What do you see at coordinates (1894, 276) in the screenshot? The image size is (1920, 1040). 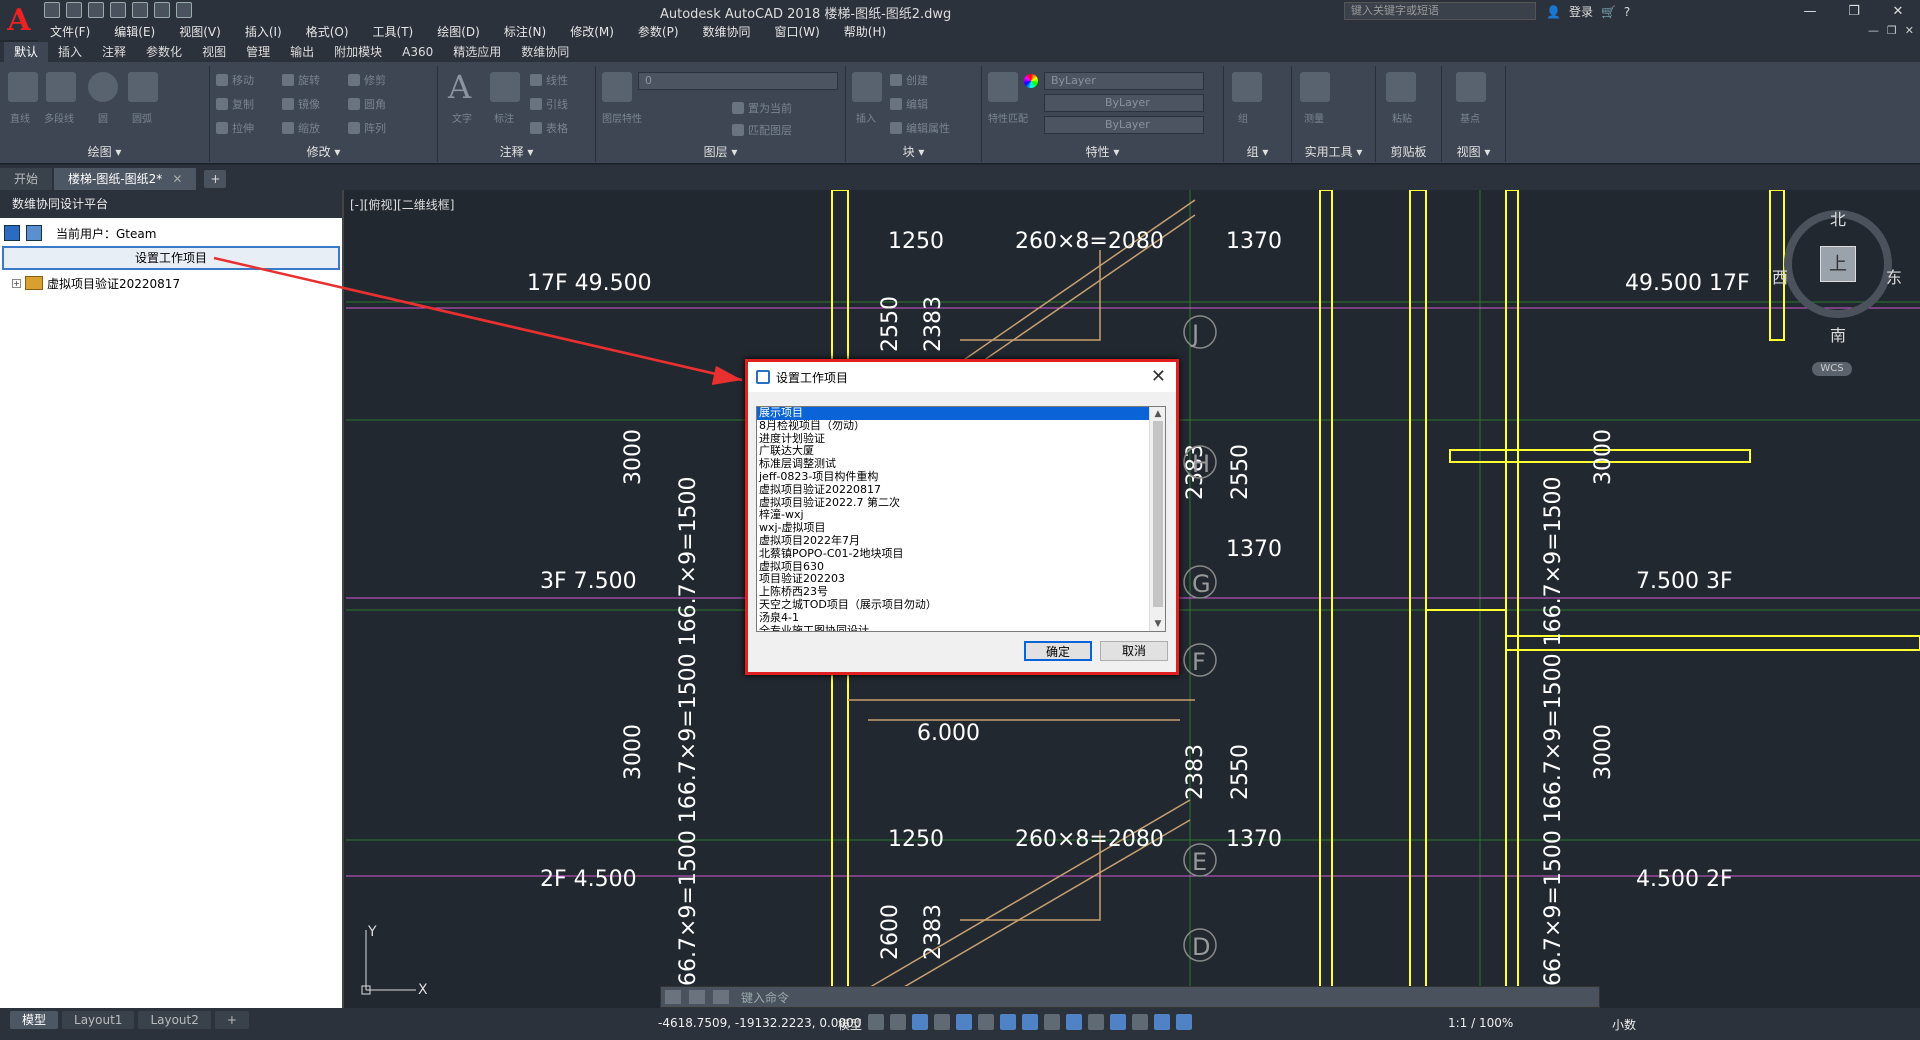 I see `compass-east: 东` at bounding box center [1894, 276].